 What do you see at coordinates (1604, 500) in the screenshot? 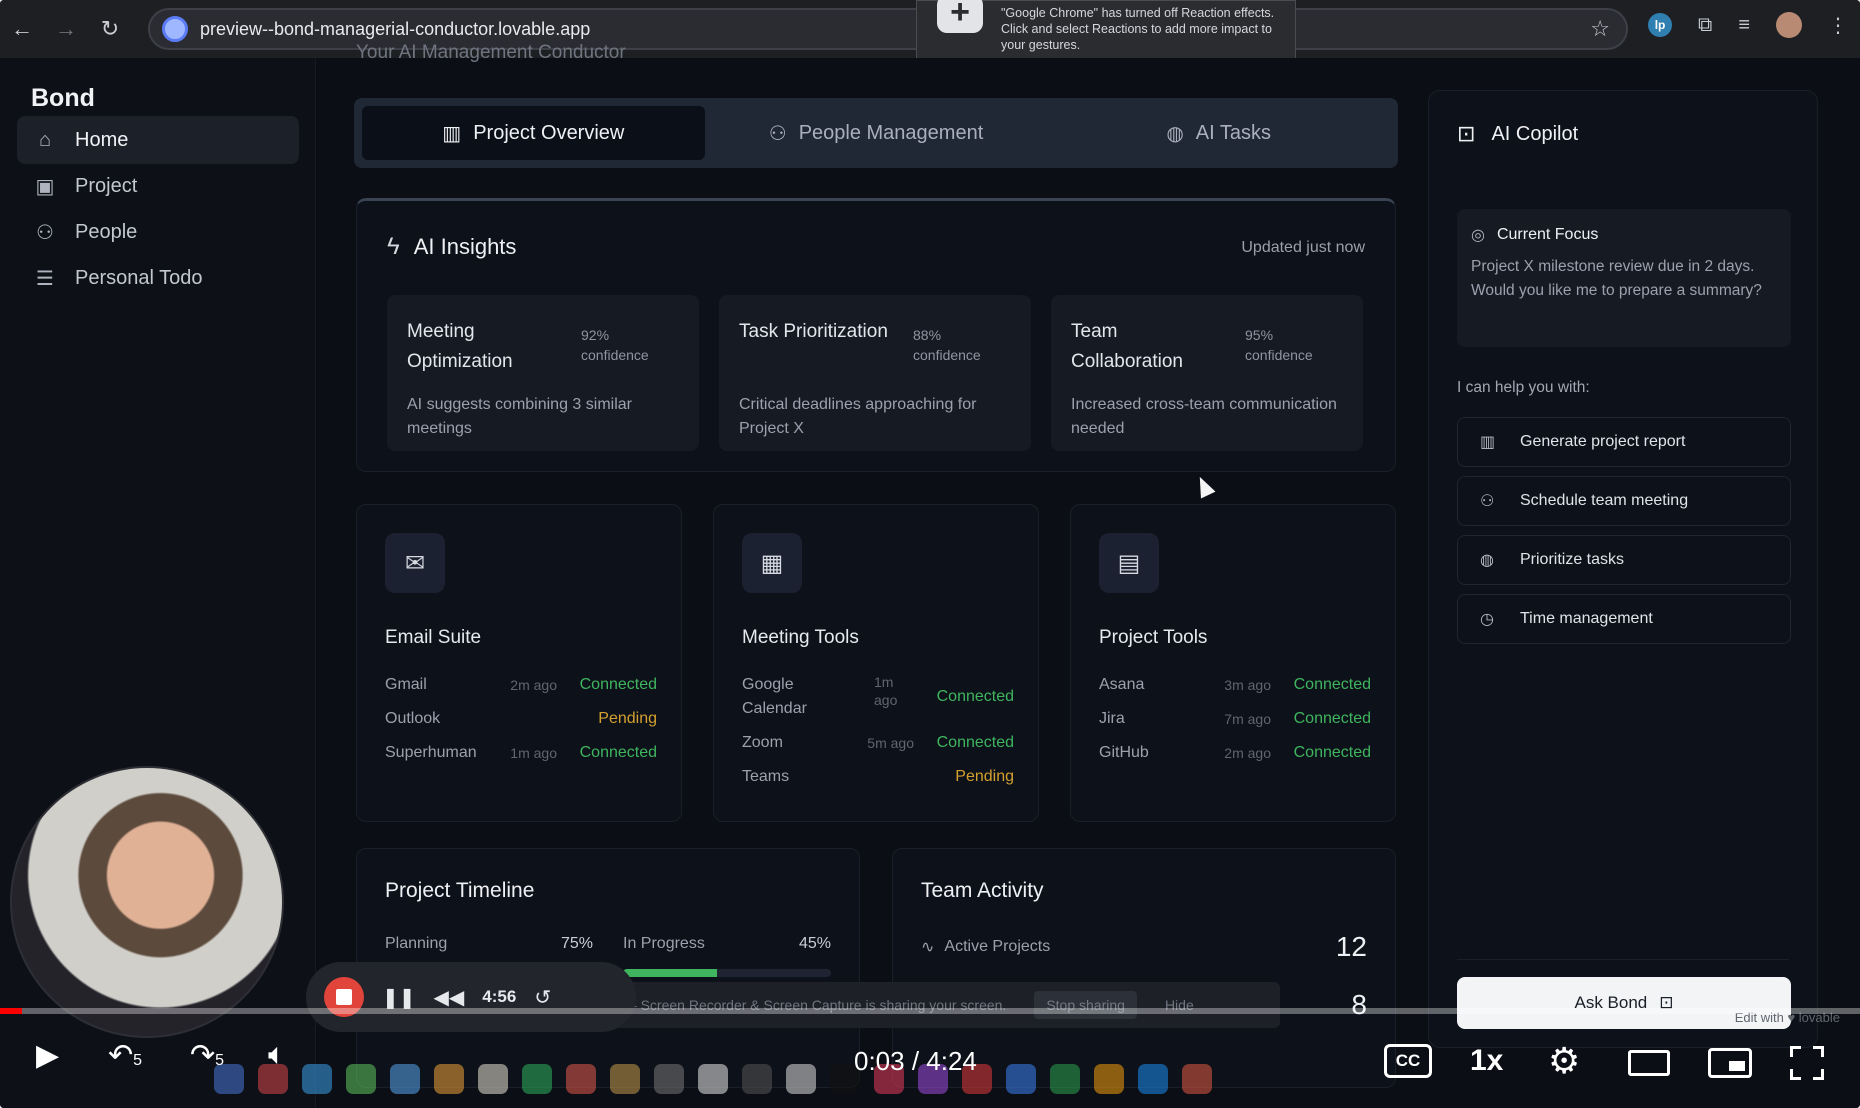
I see `action-label: Schedule team meeting` at bounding box center [1604, 500].